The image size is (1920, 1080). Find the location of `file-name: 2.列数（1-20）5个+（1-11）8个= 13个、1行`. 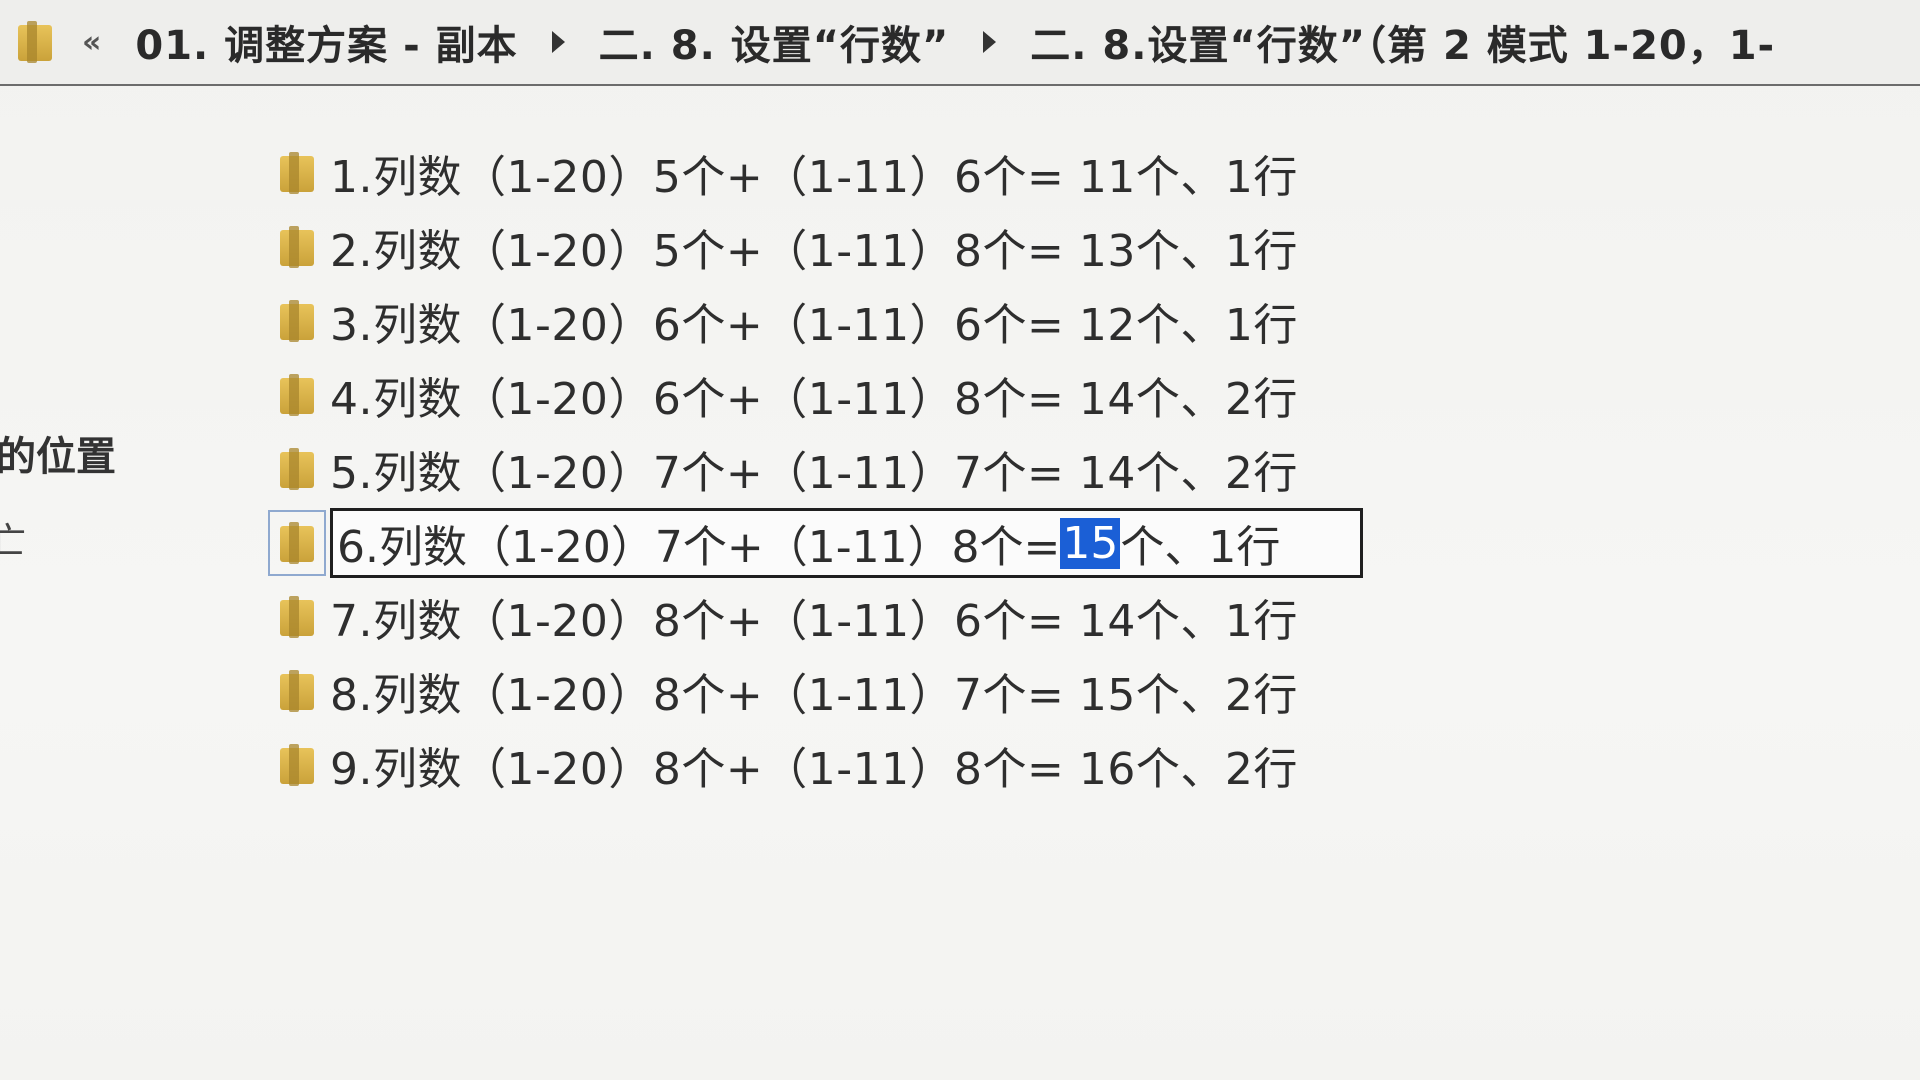

file-name: 2.列数（1-20）5个+（1-11）8个= 13个、1行 is located at coordinates (814, 251).